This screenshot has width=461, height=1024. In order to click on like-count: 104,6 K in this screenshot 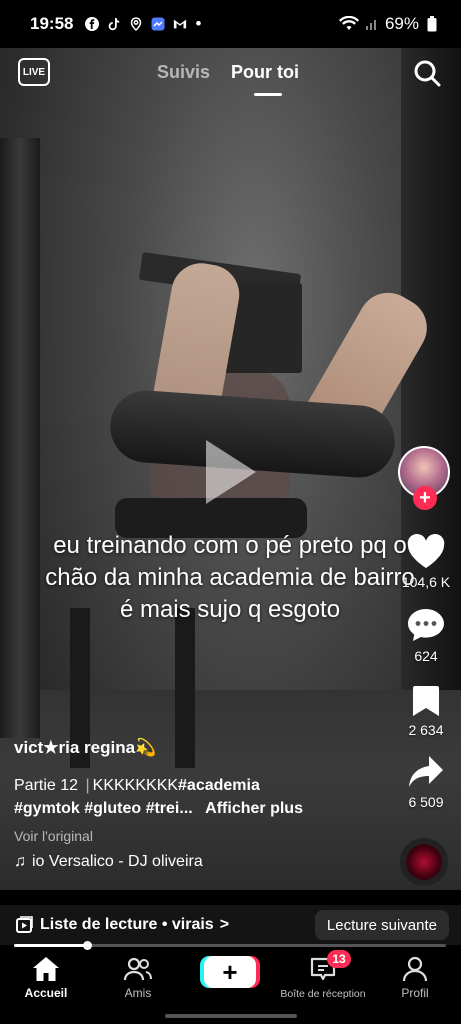, I will do `click(426, 582)`.